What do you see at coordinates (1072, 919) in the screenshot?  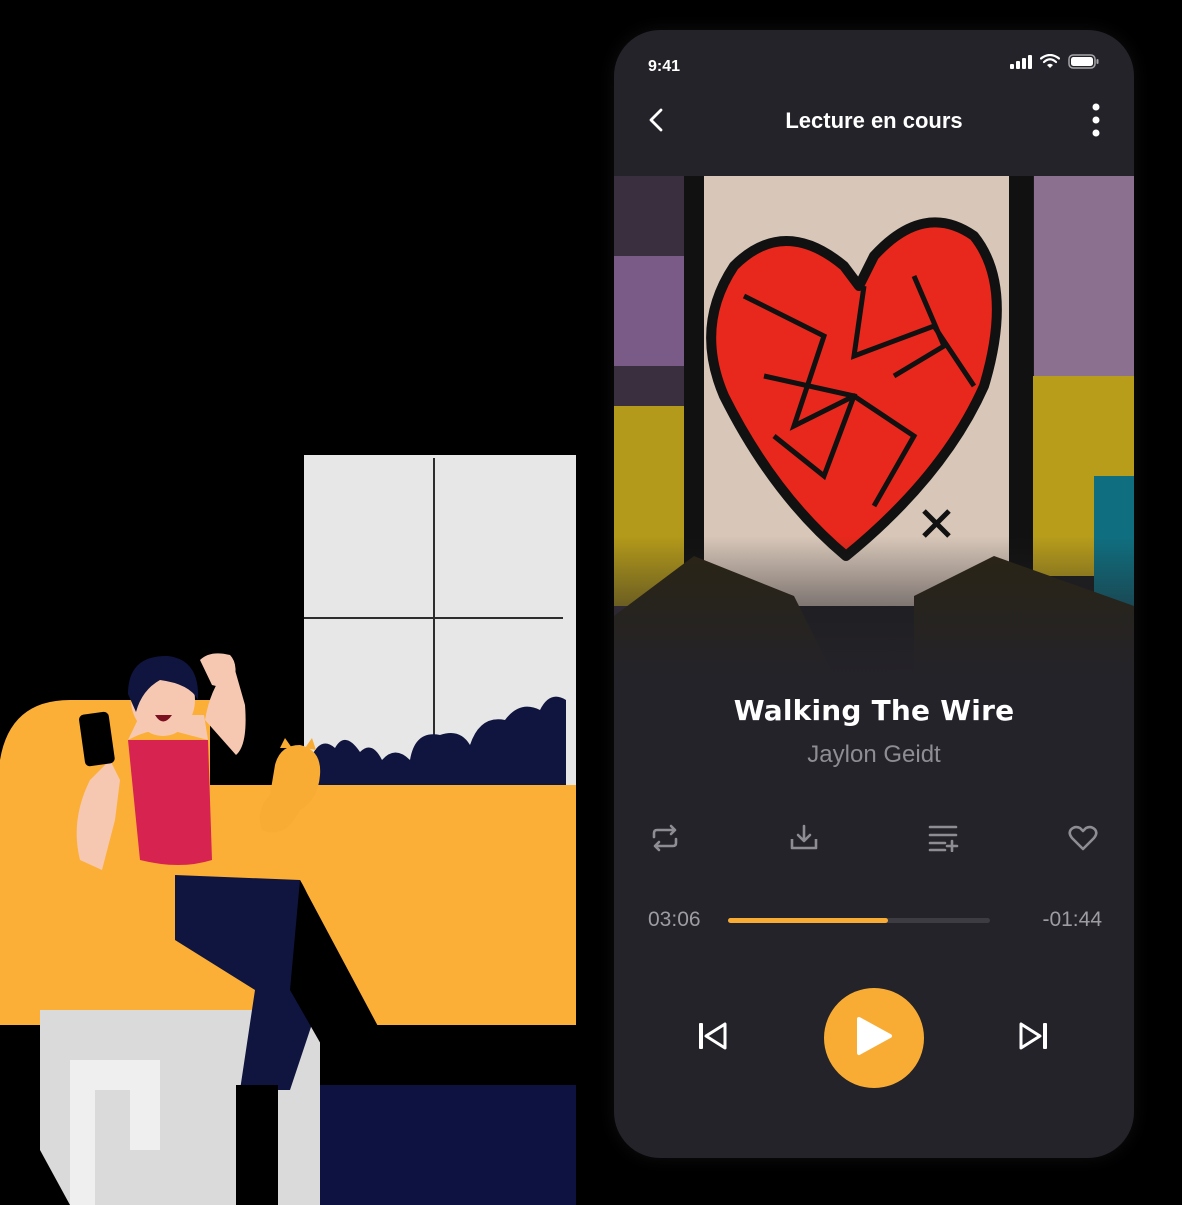 I see `remaining-time: -01:44` at bounding box center [1072, 919].